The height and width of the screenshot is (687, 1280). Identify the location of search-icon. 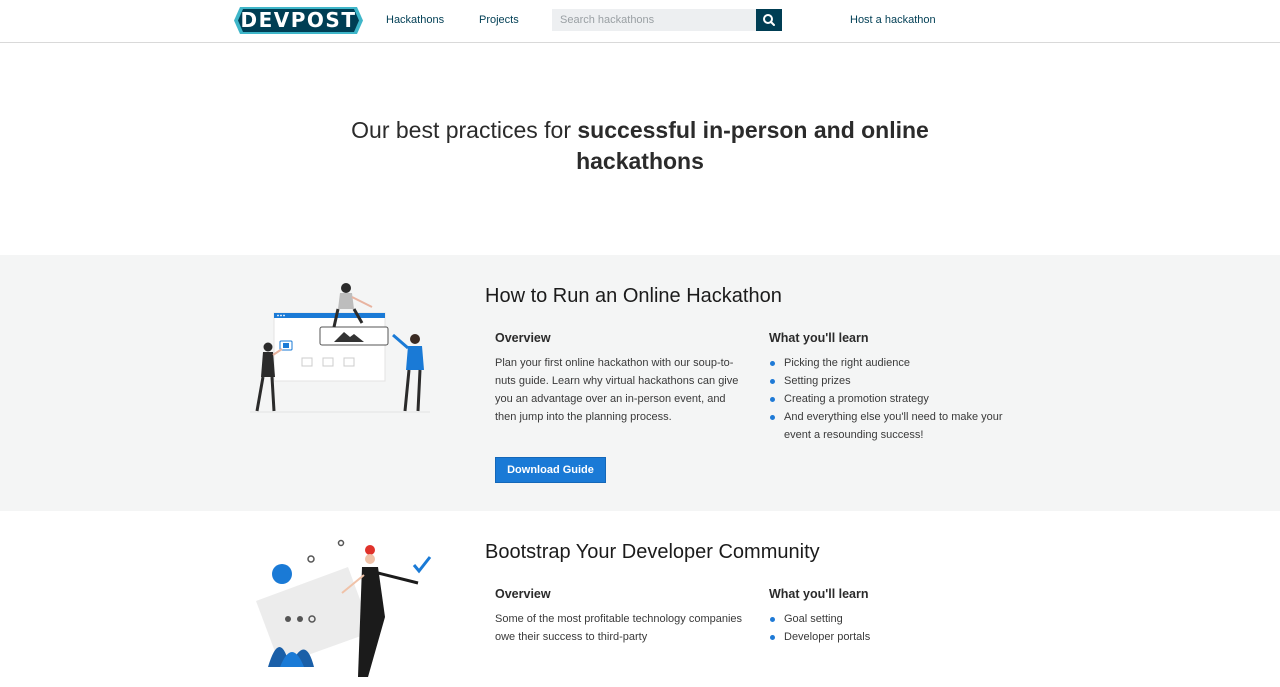
(769, 20).